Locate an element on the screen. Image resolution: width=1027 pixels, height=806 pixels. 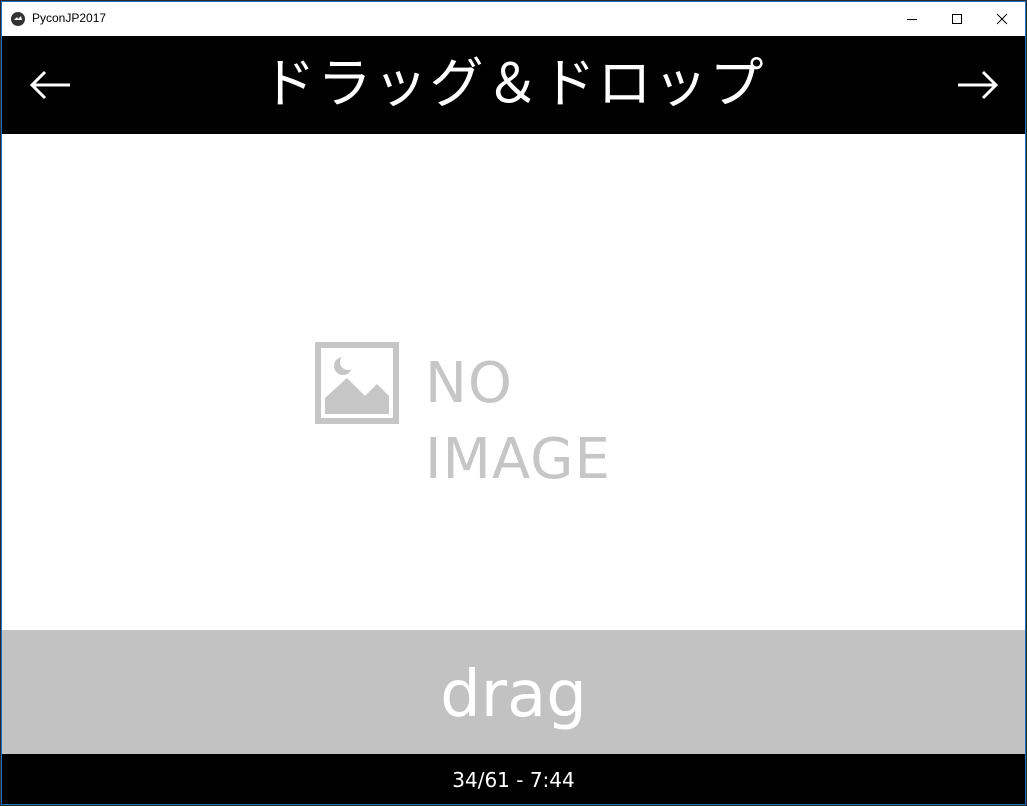
kivy-app-icon is located at coordinates (18, 19).